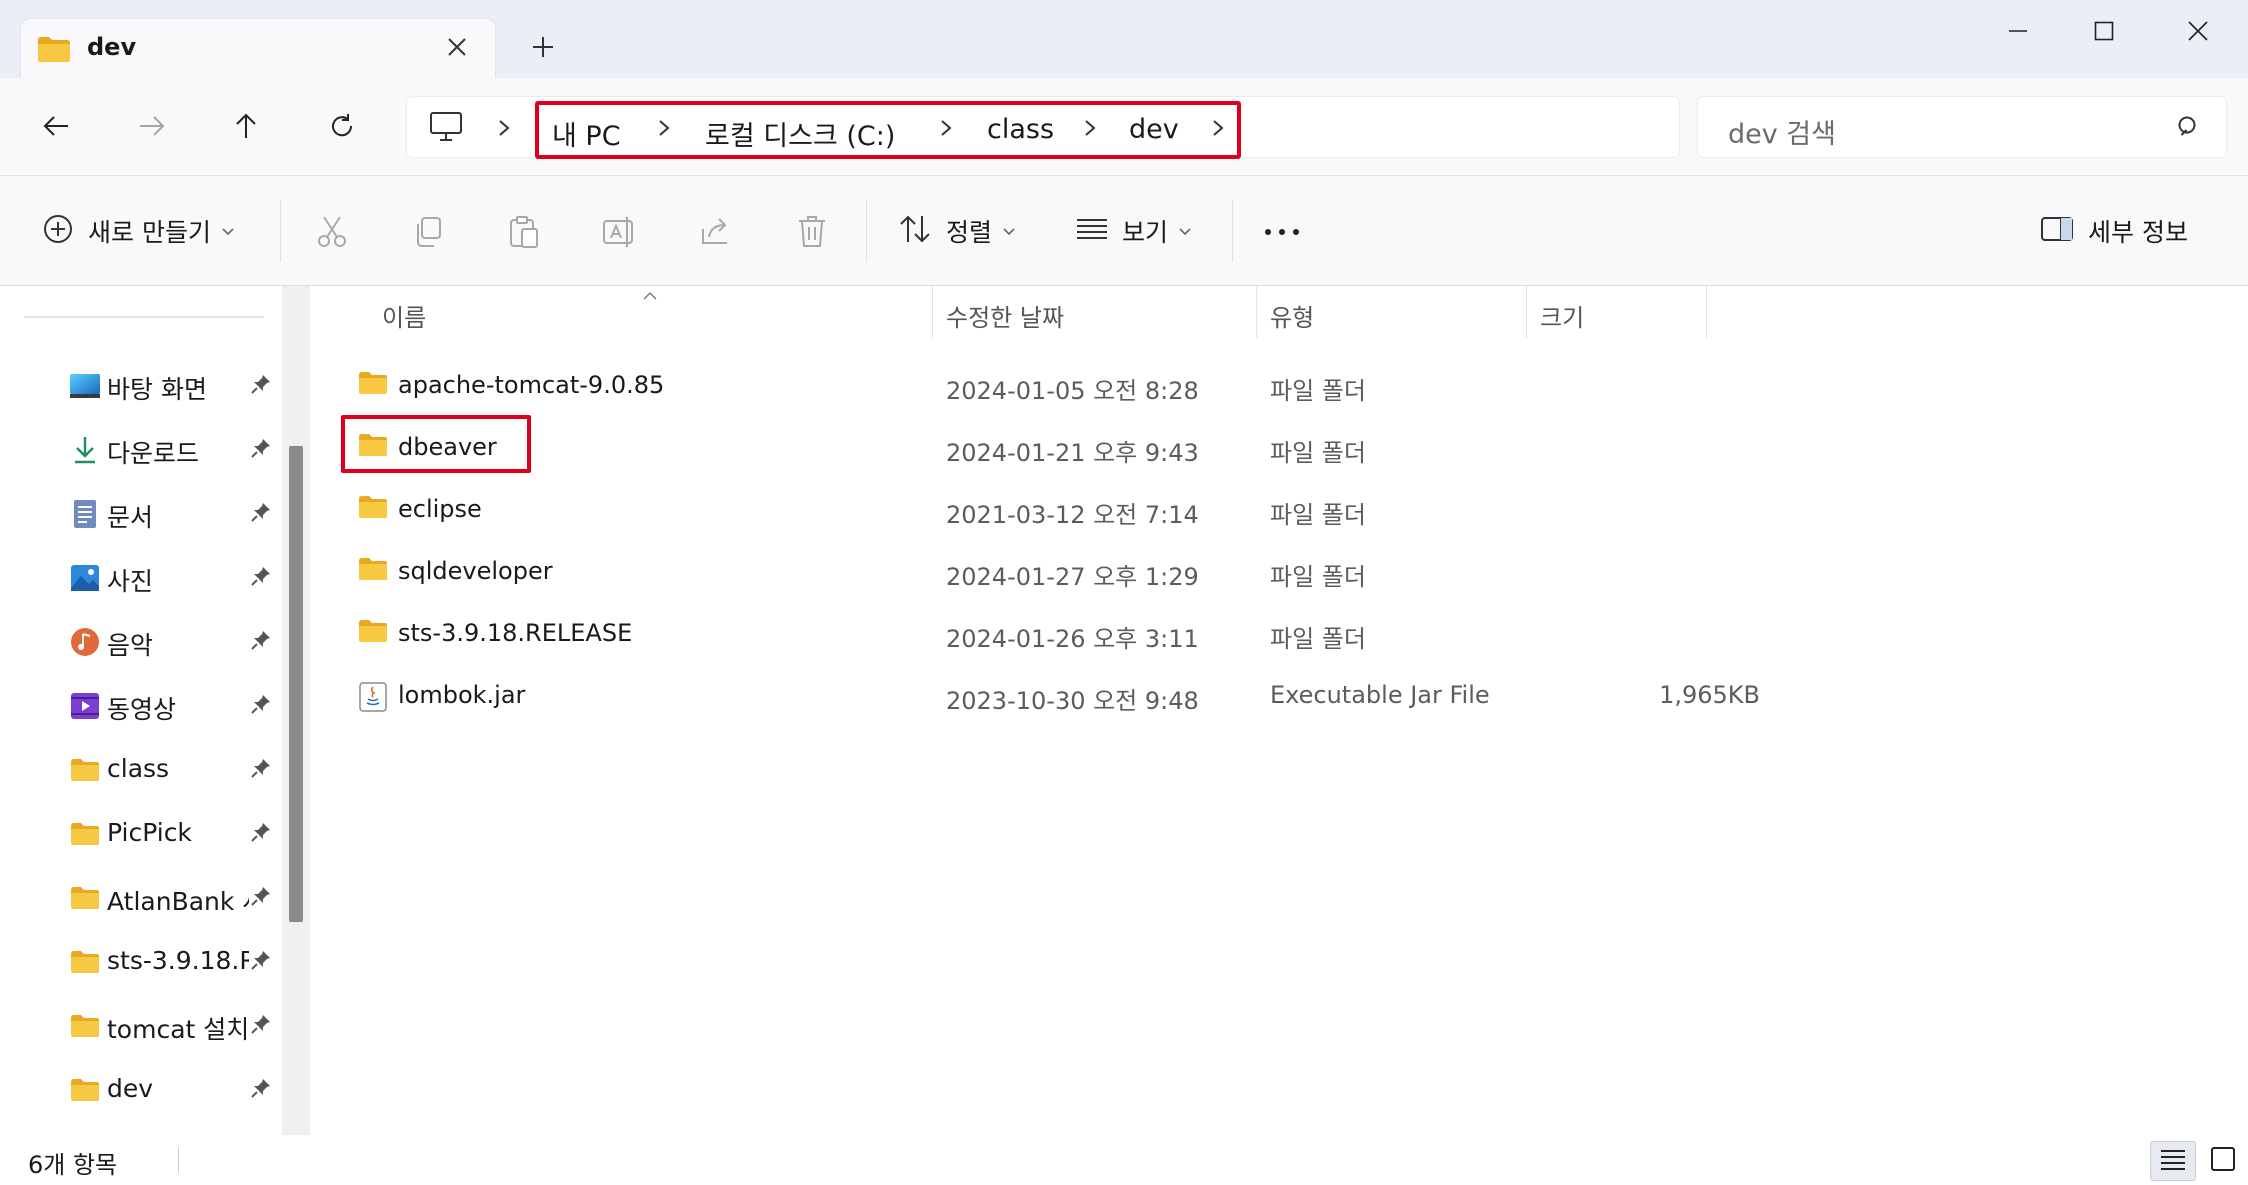 The image size is (2248, 1185). I want to click on column-header-name: 이름, so click(404, 315).